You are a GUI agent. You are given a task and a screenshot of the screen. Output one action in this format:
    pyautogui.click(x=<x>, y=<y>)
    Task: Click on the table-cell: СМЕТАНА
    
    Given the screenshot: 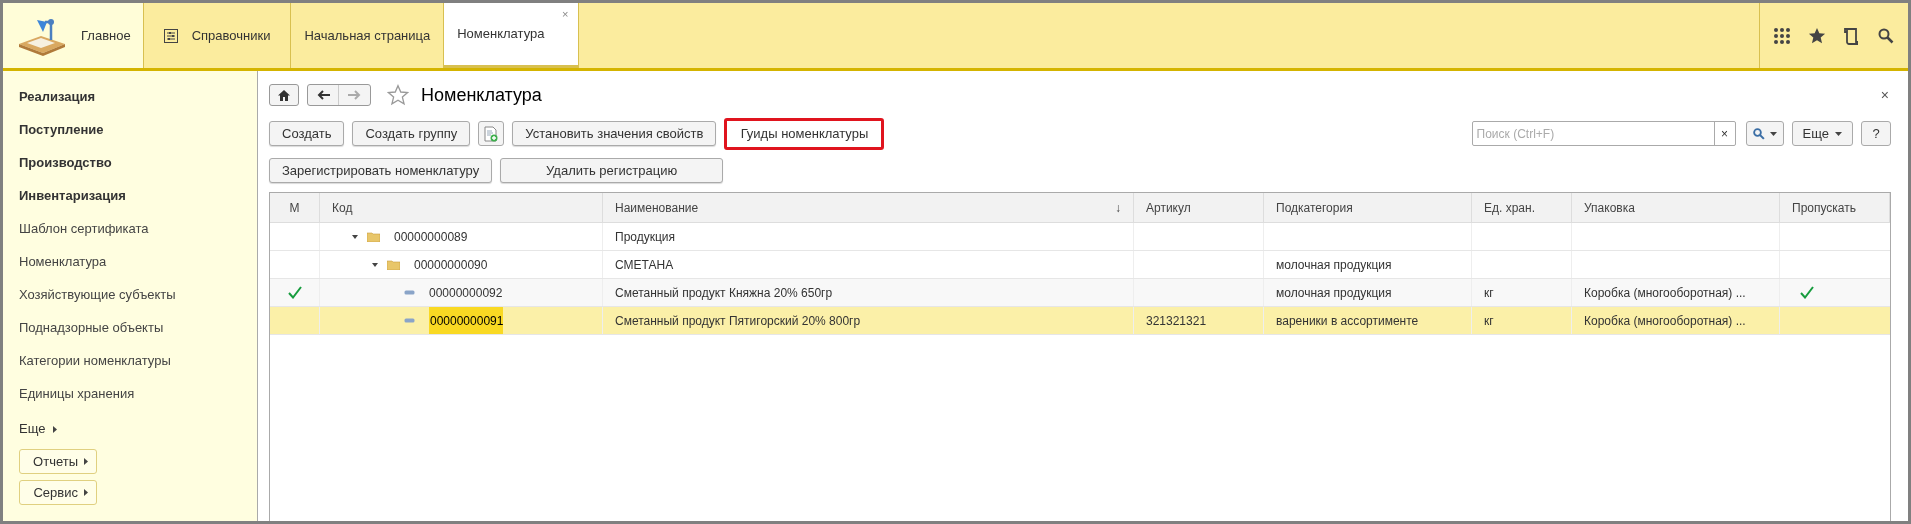 What is the action you would take?
    pyautogui.click(x=868, y=264)
    